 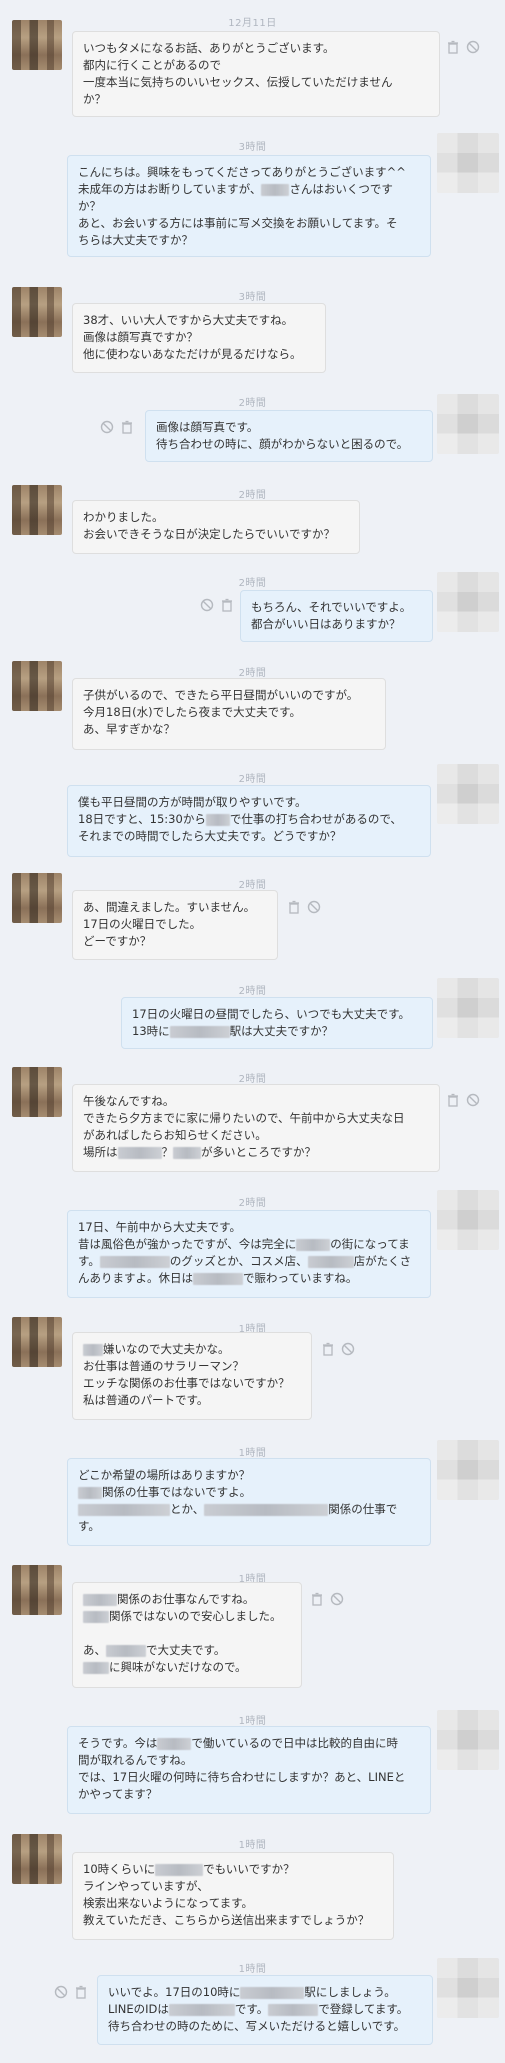 What do you see at coordinates (336, 616) in the screenshot?
I see `outgoing-message: もちろん、それでいいですよ。 都合がいい日はありますか？` at bounding box center [336, 616].